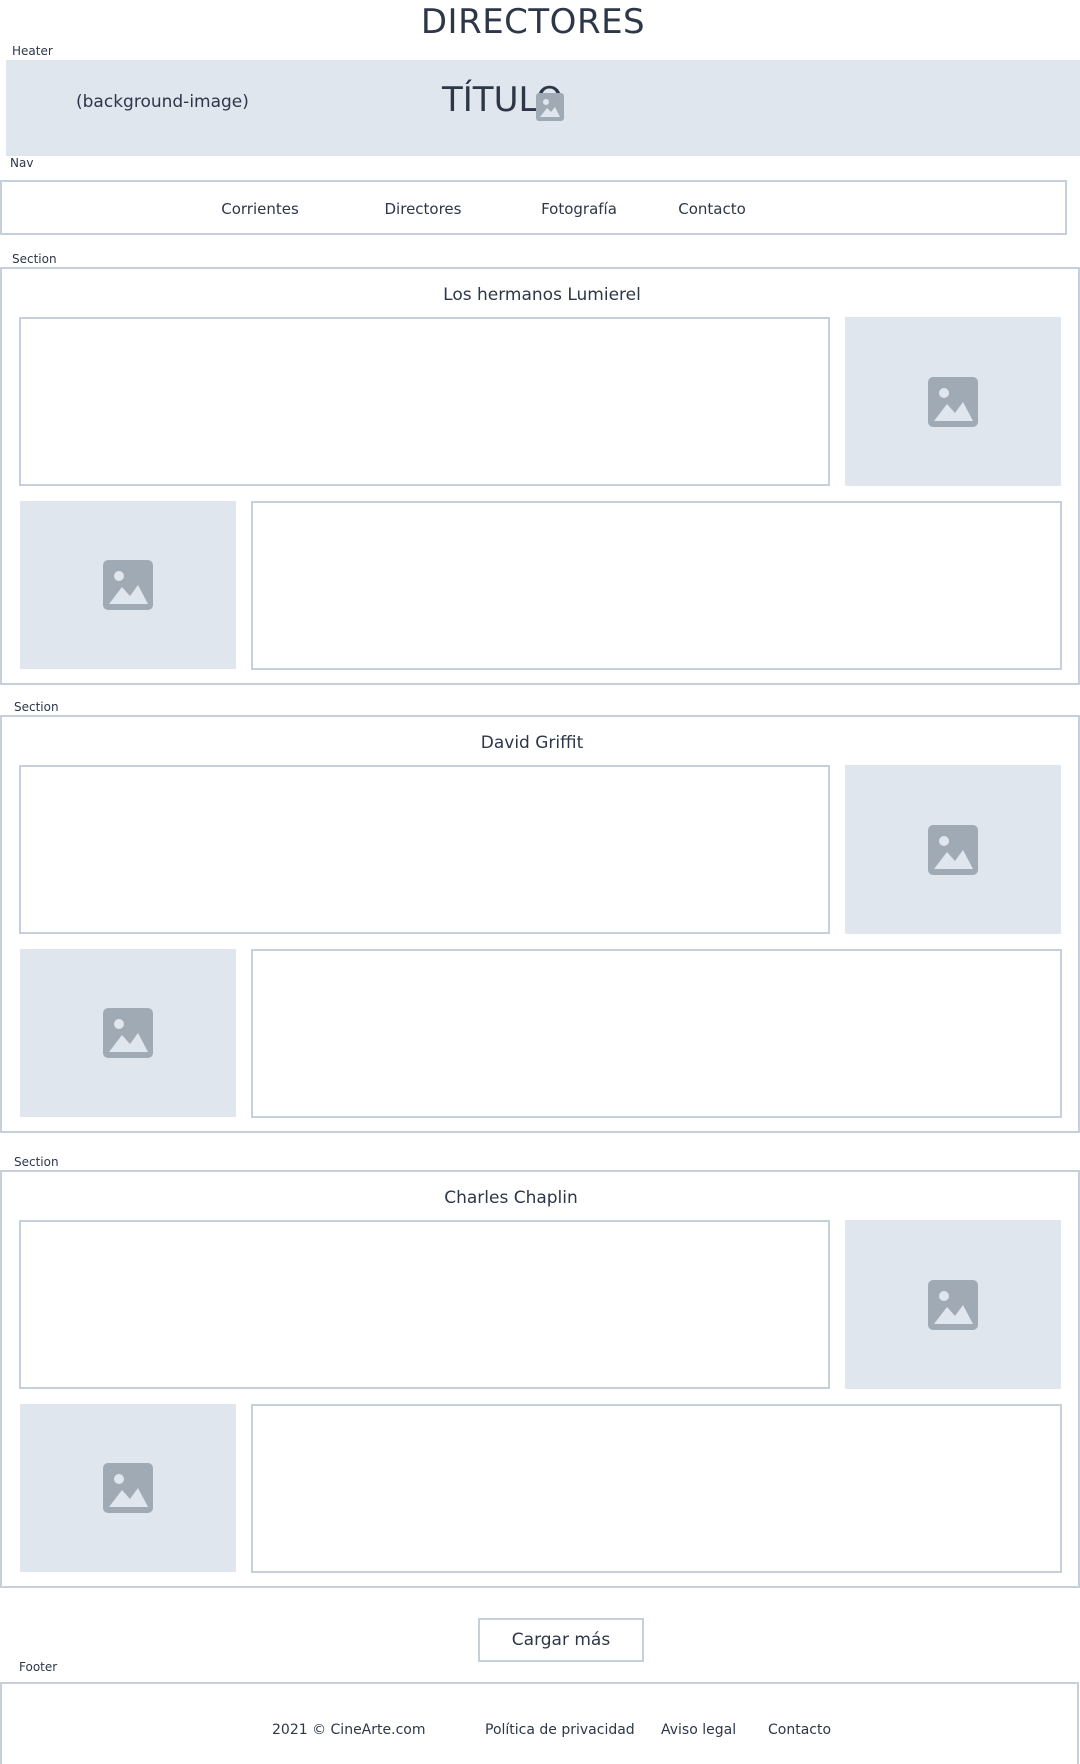 This screenshot has height=1764, width=1080. Describe the element at coordinates (533, 22) in the screenshot. I see `page-title: DIRECTORES` at that location.